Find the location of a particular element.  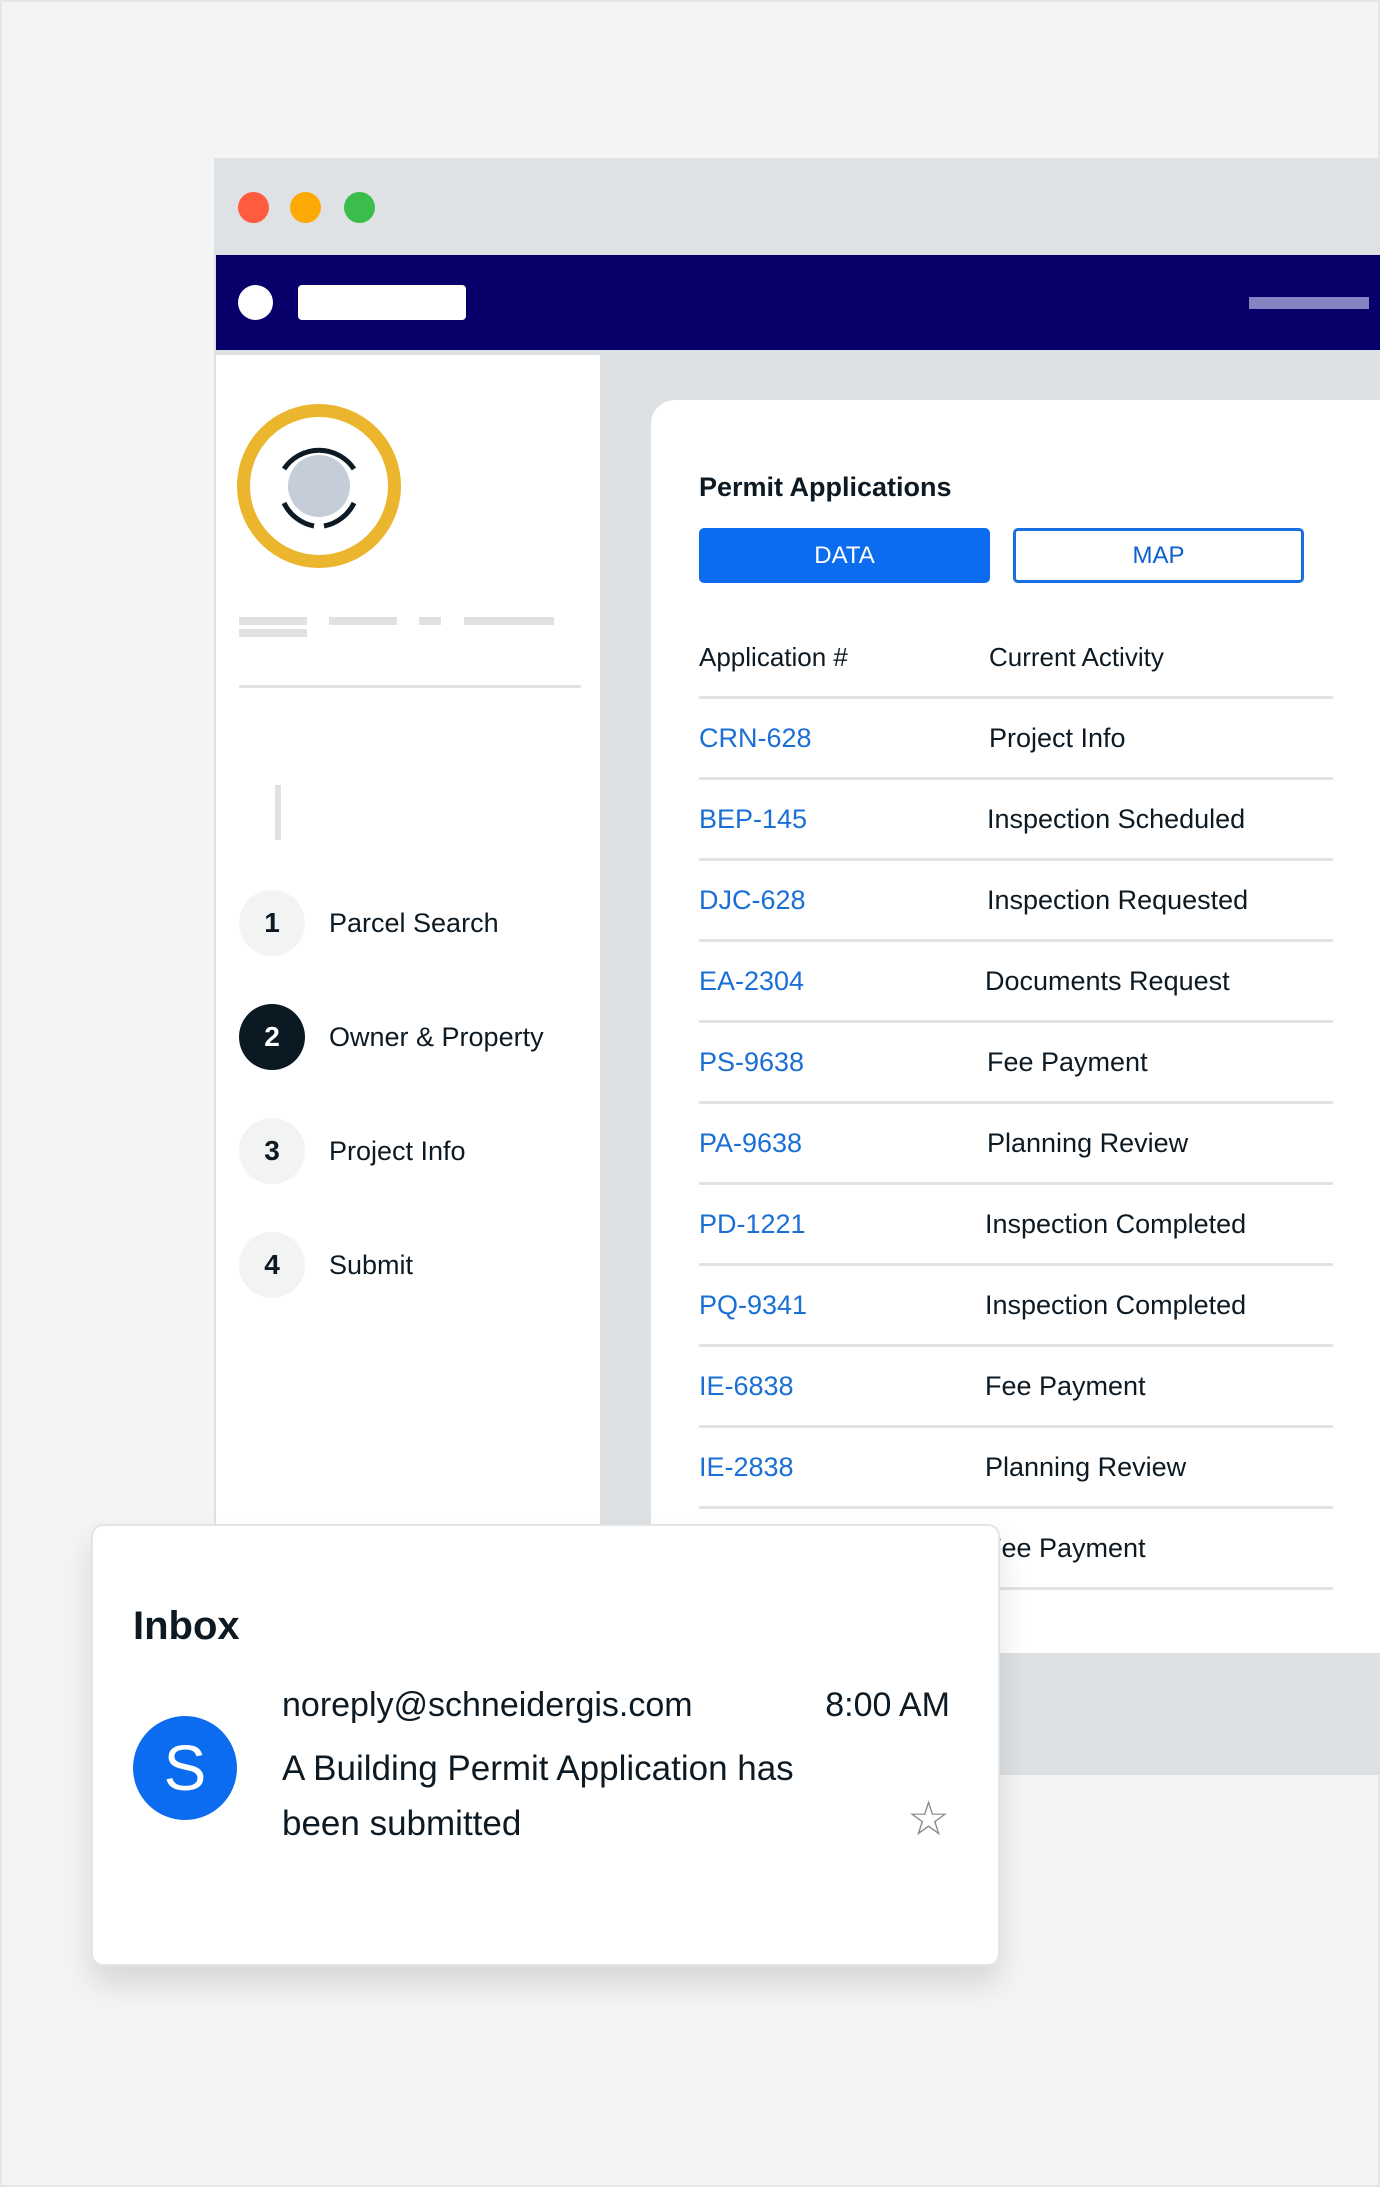

table-row: PA-9638 Planning Review is located at coordinates (1016, 1144).